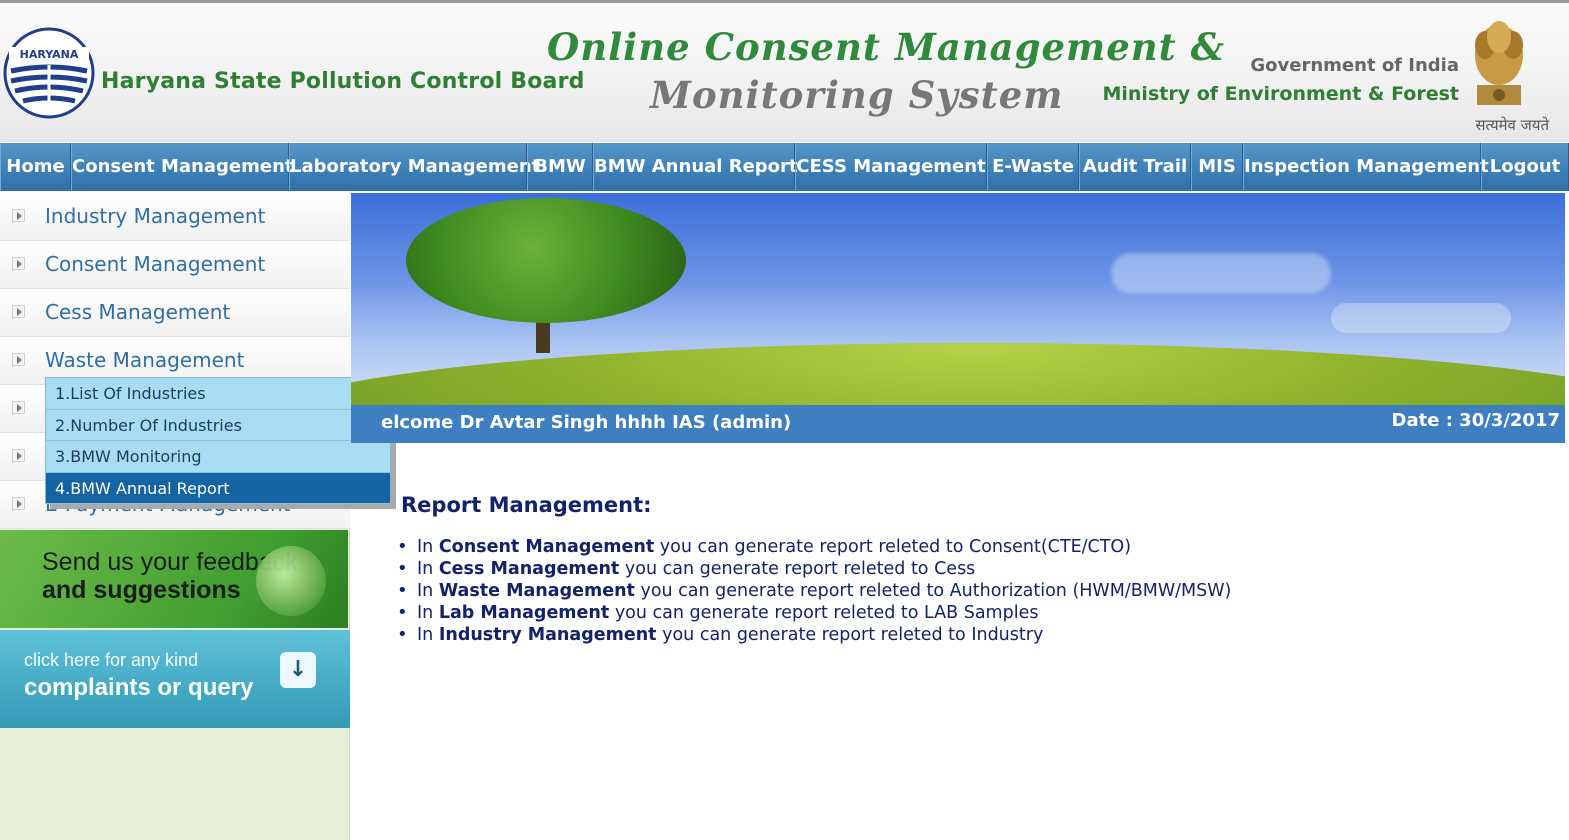 Image resolution: width=1569 pixels, height=840 pixels. Describe the element at coordinates (414, 167) in the screenshot. I see `nav-laboratory-management: Laboratory Management` at that location.